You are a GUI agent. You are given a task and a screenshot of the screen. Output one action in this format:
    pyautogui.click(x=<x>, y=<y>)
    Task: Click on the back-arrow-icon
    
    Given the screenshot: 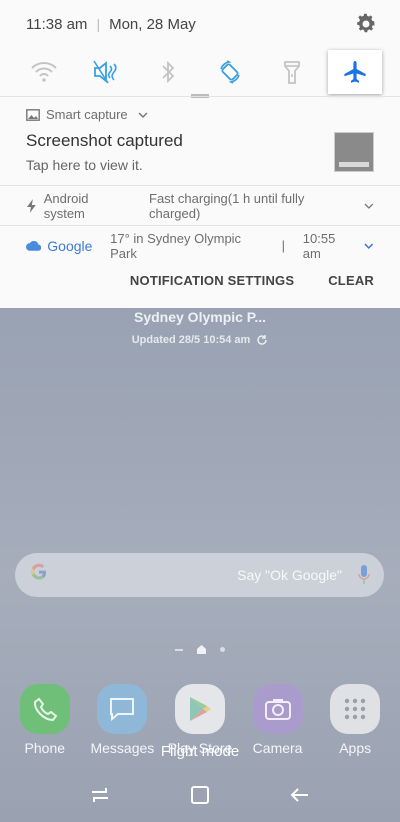 What is the action you would take?
    pyautogui.click(x=299, y=795)
    